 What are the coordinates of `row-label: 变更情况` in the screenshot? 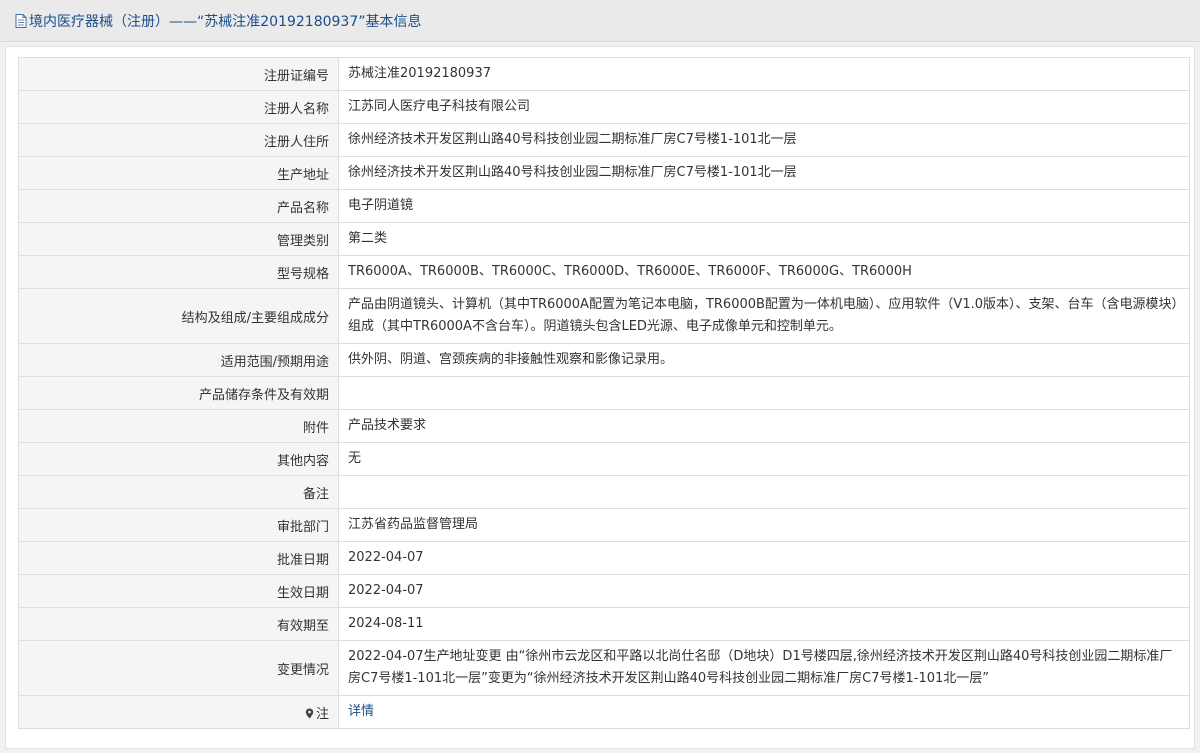 It's located at (178, 668).